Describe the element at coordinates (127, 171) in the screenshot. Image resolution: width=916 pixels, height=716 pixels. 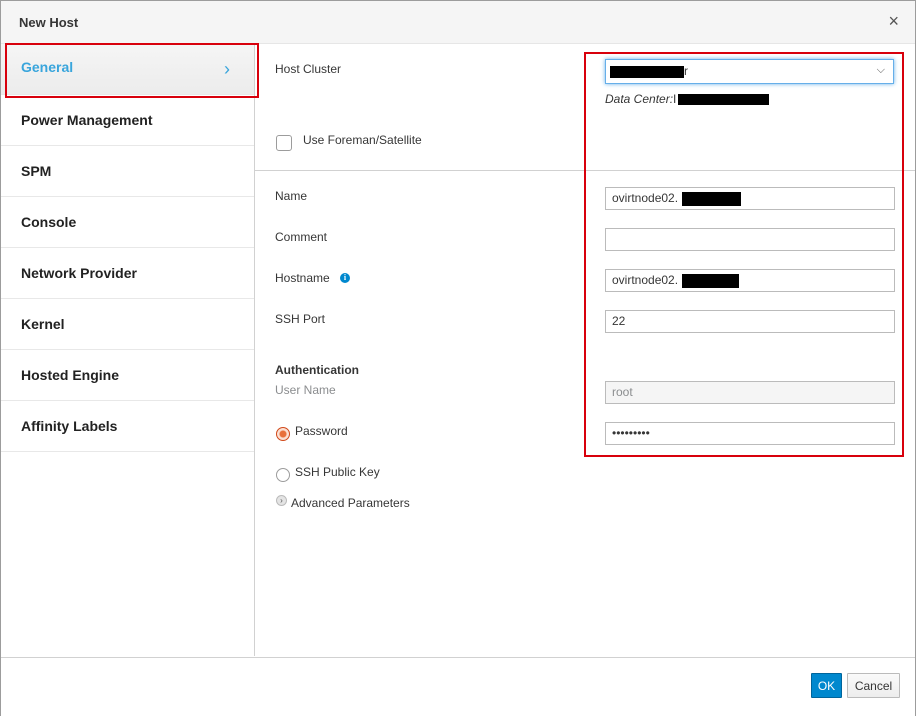
I see `sidebar-item-spm: SPM` at that location.